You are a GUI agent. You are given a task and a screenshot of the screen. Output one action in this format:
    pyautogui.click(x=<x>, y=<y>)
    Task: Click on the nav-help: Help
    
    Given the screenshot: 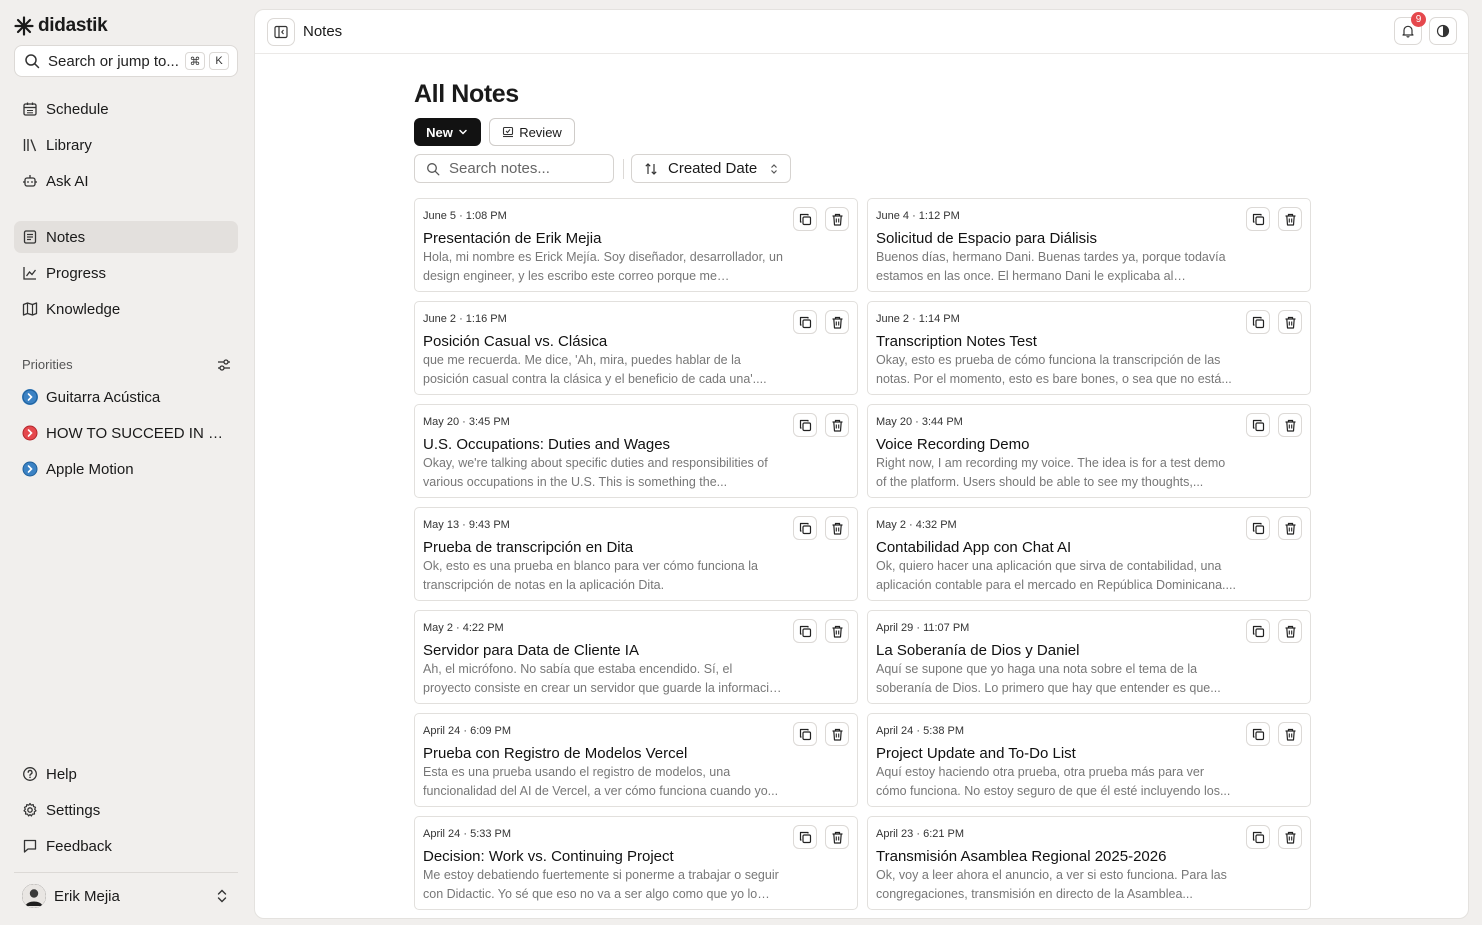 What is the action you would take?
    pyautogui.click(x=126, y=774)
    